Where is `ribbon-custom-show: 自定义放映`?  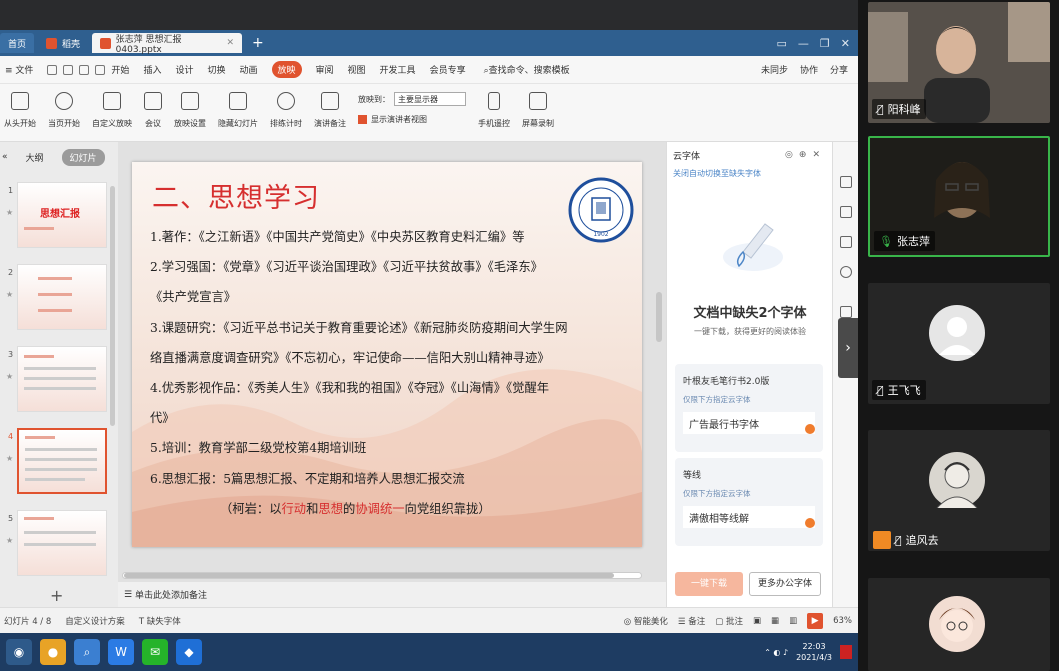
ribbon-custom-show: 自定义放映 is located at coordinates (112, 110).